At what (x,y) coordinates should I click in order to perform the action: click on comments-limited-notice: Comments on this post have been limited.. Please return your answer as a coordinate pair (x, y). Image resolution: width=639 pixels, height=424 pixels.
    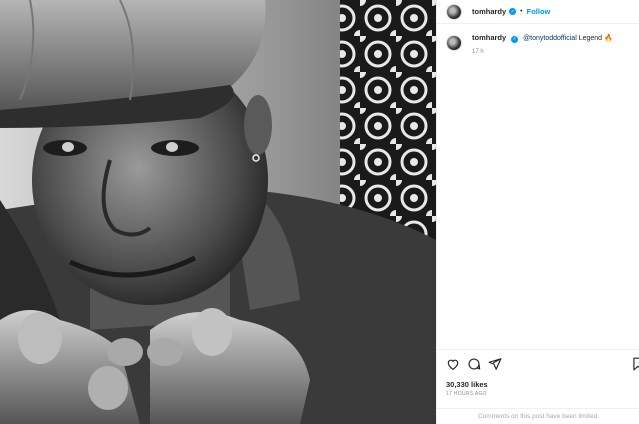
    Looking at the image, I should click on (538, 416).